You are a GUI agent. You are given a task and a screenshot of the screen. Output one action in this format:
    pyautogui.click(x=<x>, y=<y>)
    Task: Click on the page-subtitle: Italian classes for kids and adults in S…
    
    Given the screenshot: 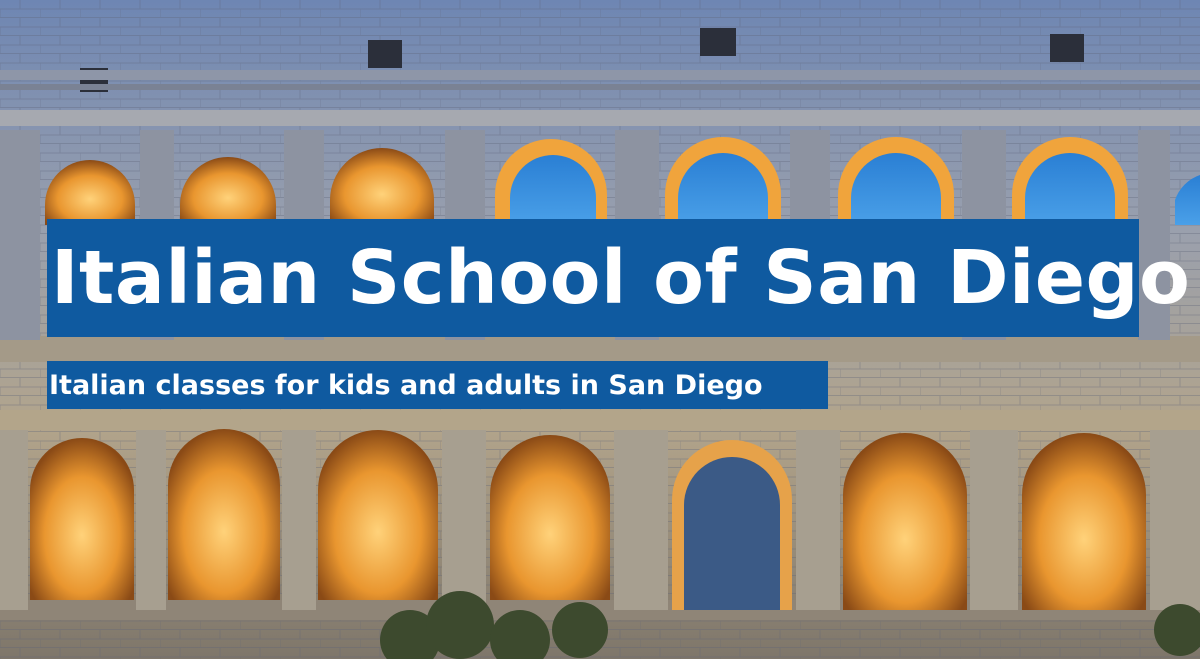 What is the action you would take?
    pyautogui.click(x=406, y=385)
    